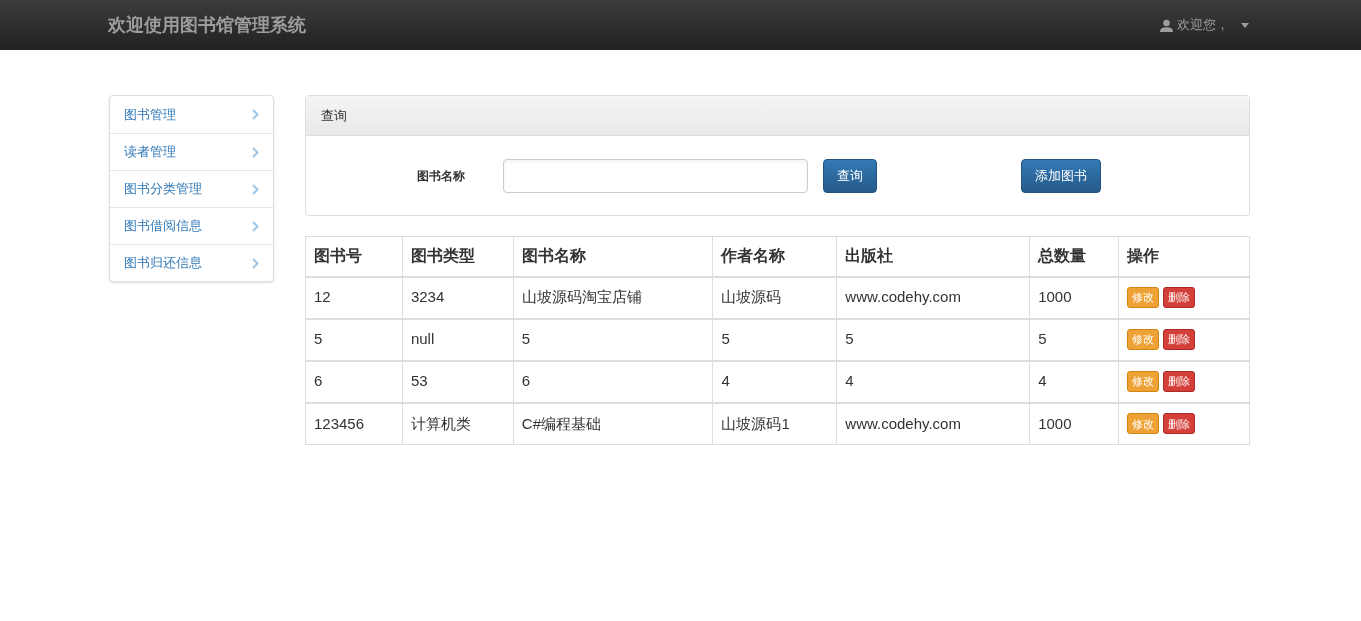  What do you see at coordinates (191, 114) in the screenshot?
I see `sidebar-item: 图书管理` at bounding box center [191, 114].